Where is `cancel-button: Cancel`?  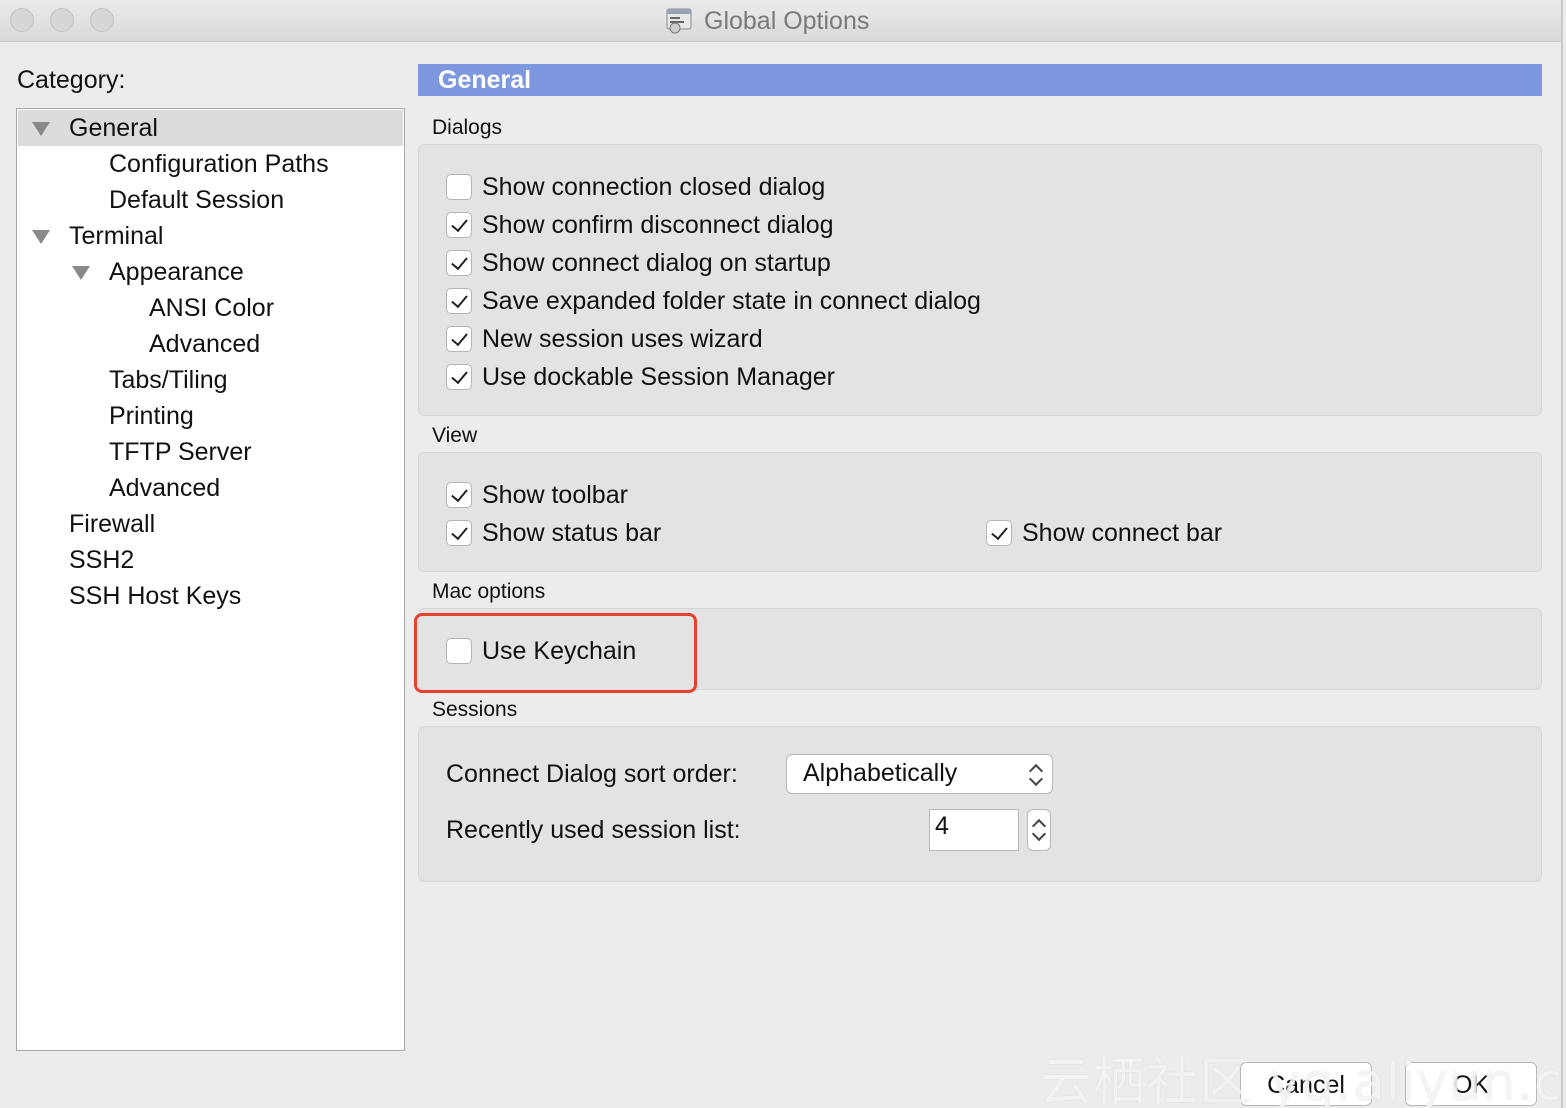
cancel-button: Cancel is located at coordinates (1306, 1084).